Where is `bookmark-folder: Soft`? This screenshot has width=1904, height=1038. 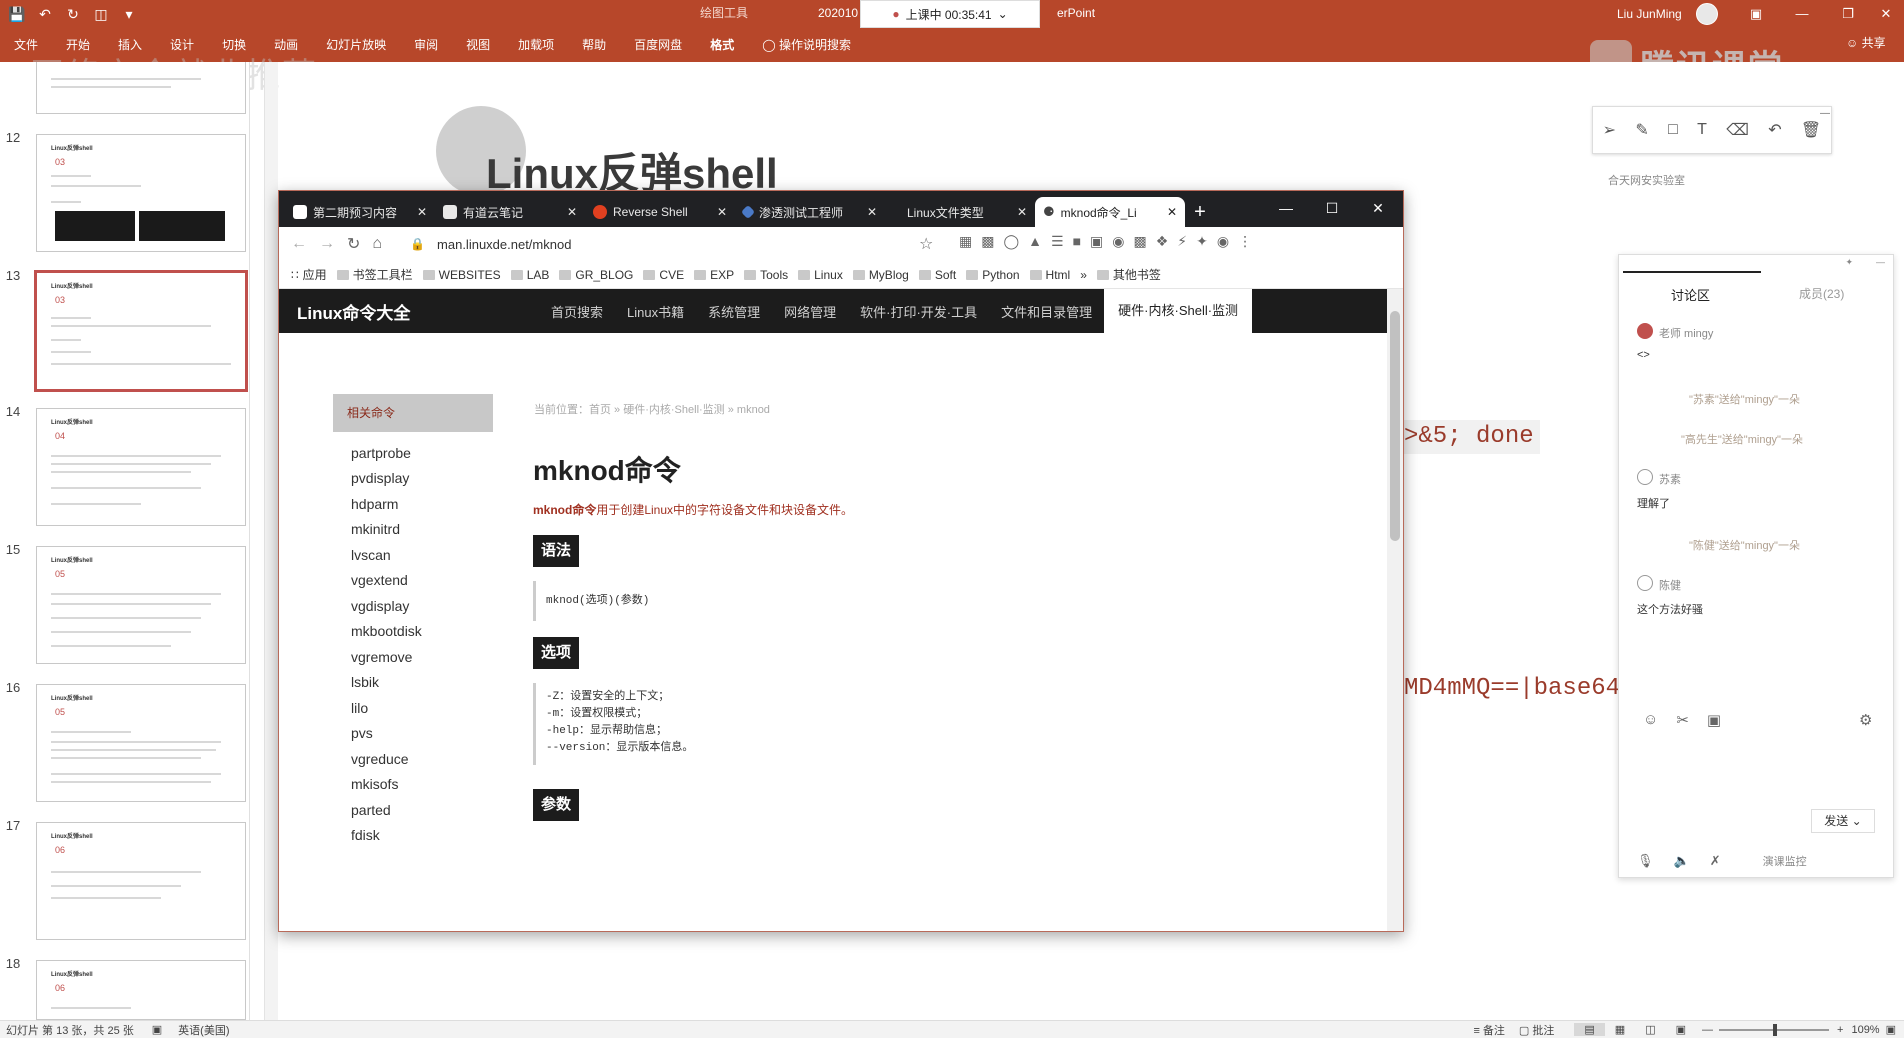 bookmark-folder: Soft is located at coordinates (937, 275).